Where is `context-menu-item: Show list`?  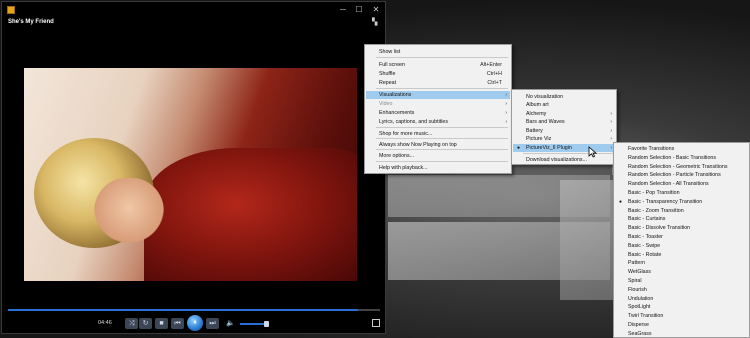
context-menu-item: Show list is located at coordinates (438, 52).